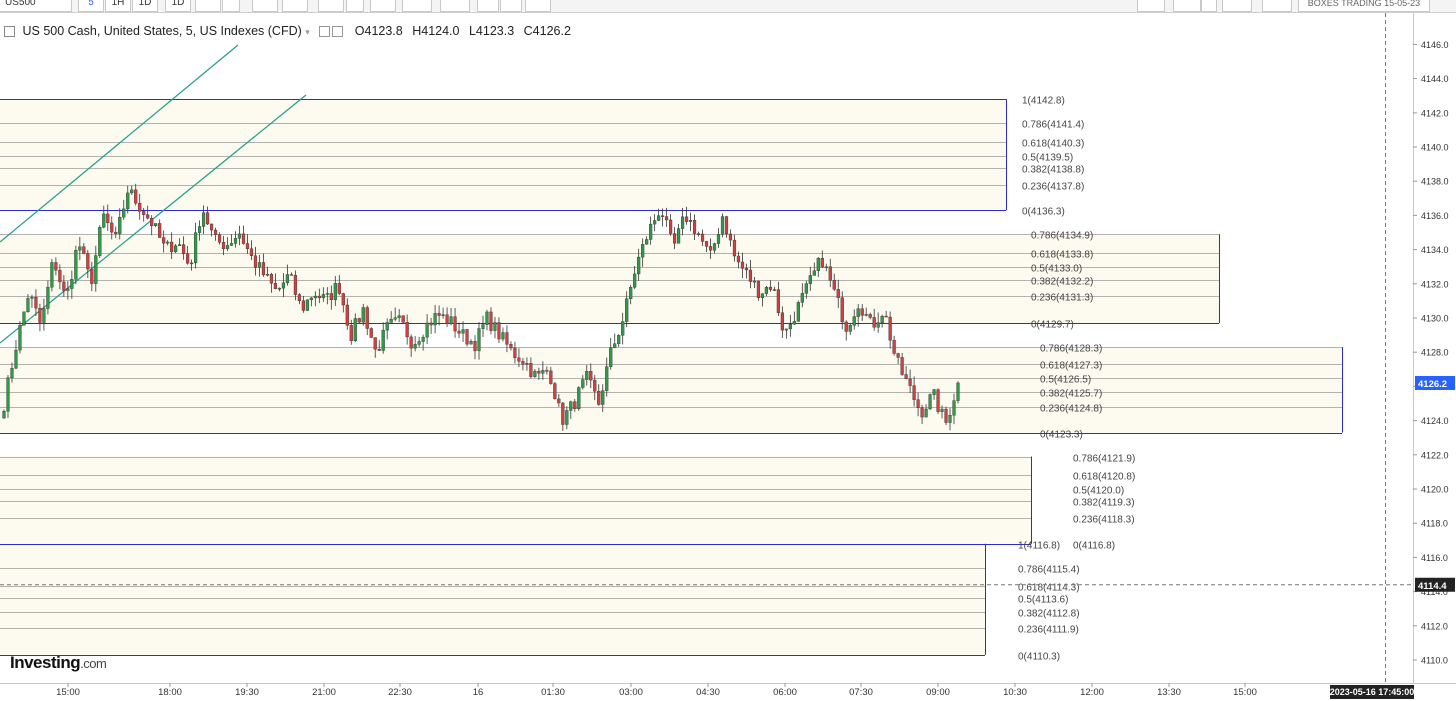 The width and height of the screenshot is (1456, 701). Describe the element at coordinates (1047, 158) in the screenshot. I see `fib-level-label: 0.5(4139.5)` at that location.